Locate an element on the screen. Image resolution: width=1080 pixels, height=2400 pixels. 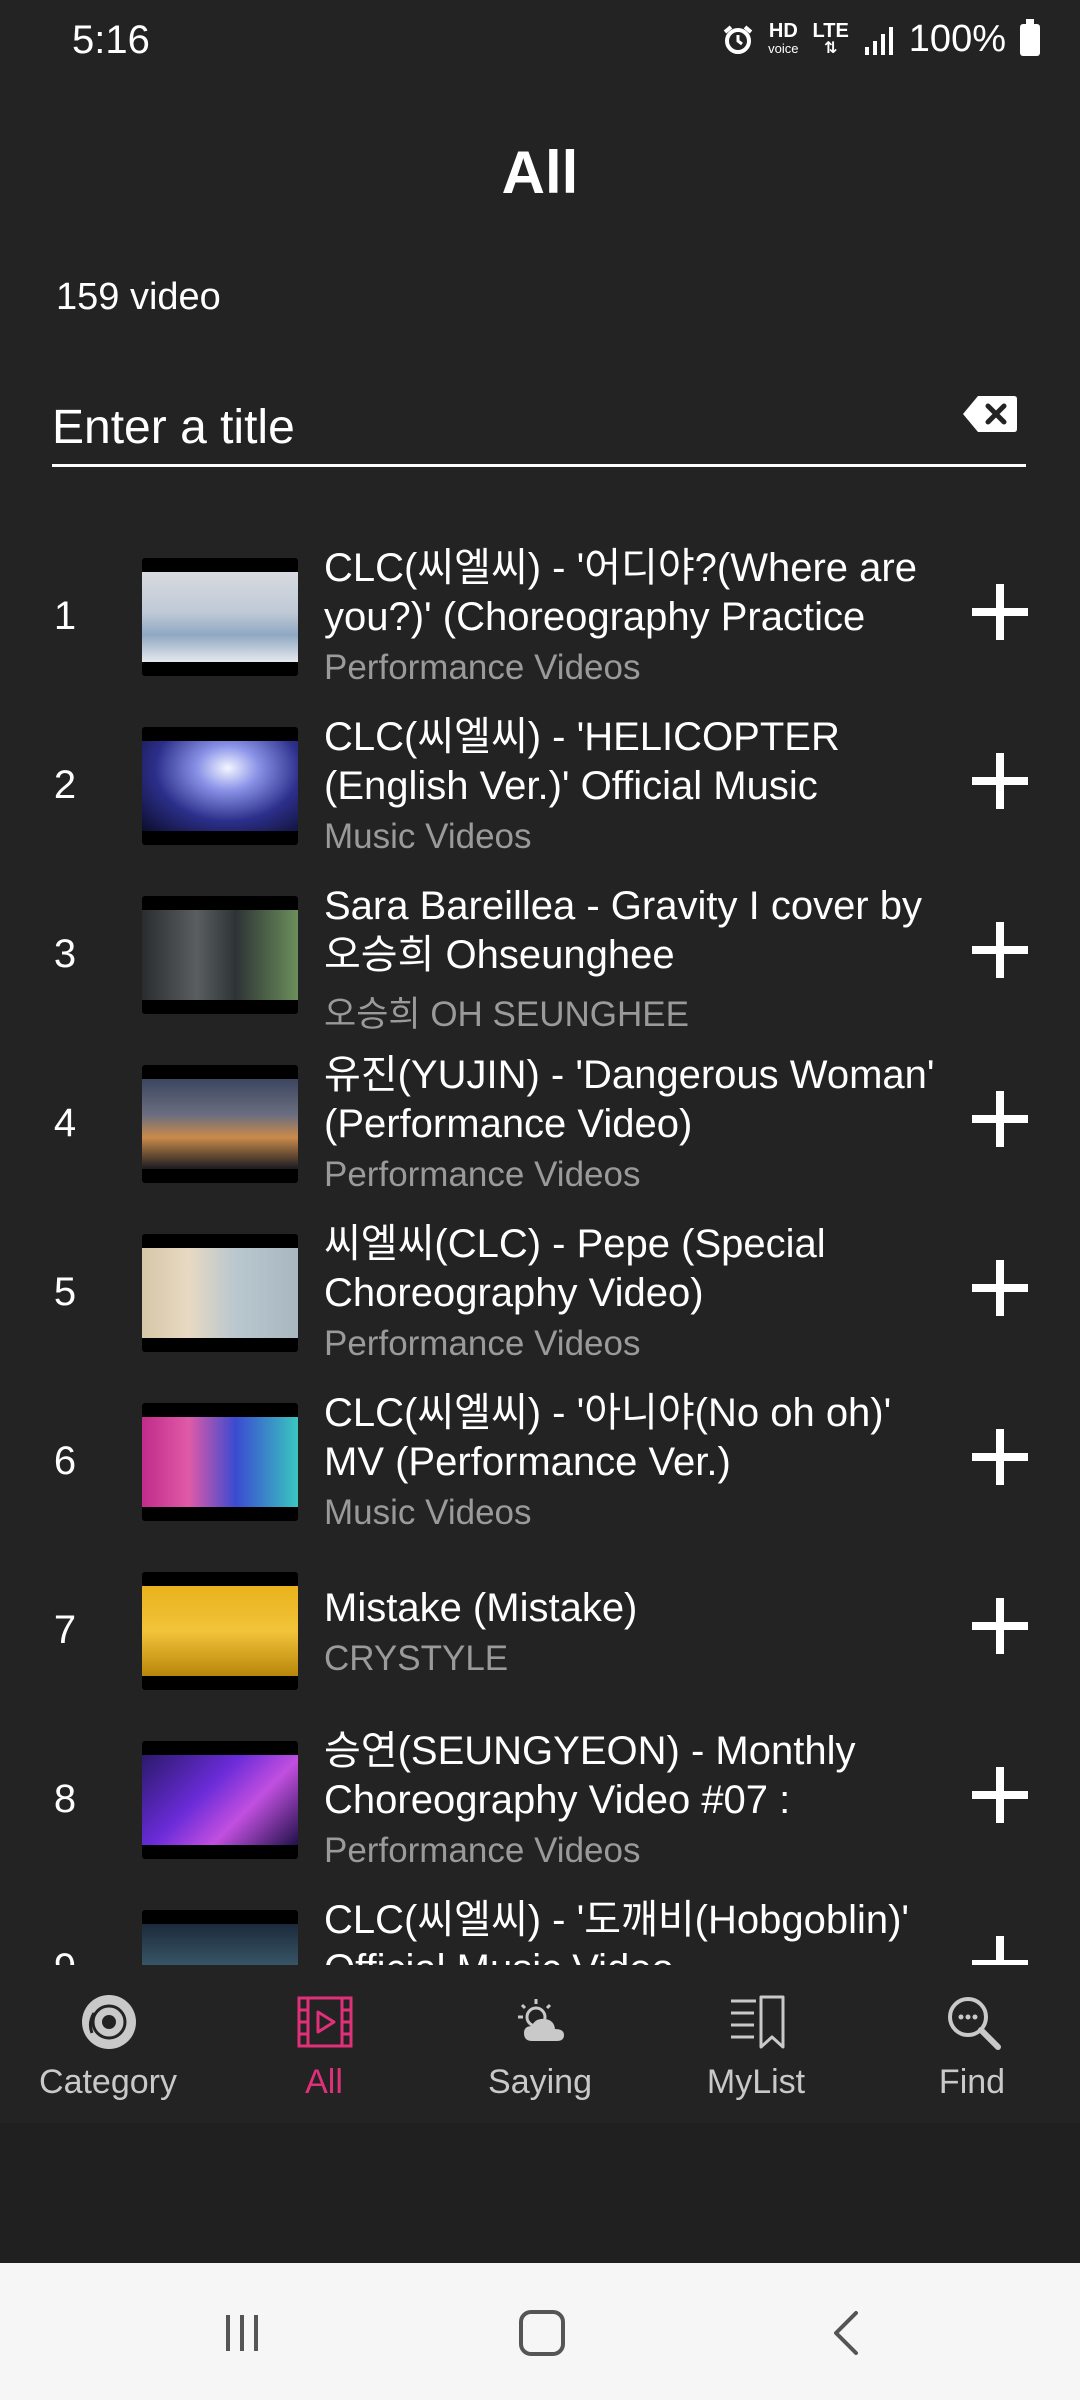
nav-label: Category is located at coordinates (108, 2082).